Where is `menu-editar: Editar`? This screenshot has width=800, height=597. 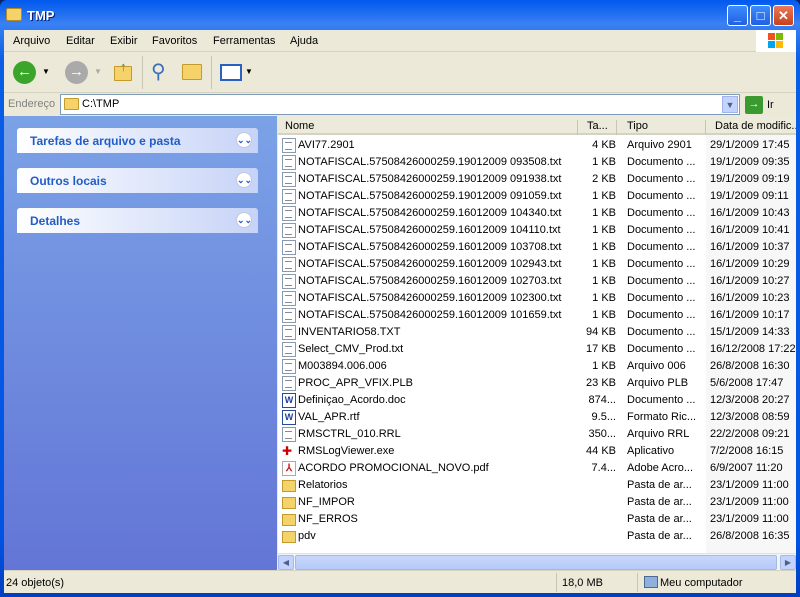 menu-editar: Editar is located at coordinates (80, 41).